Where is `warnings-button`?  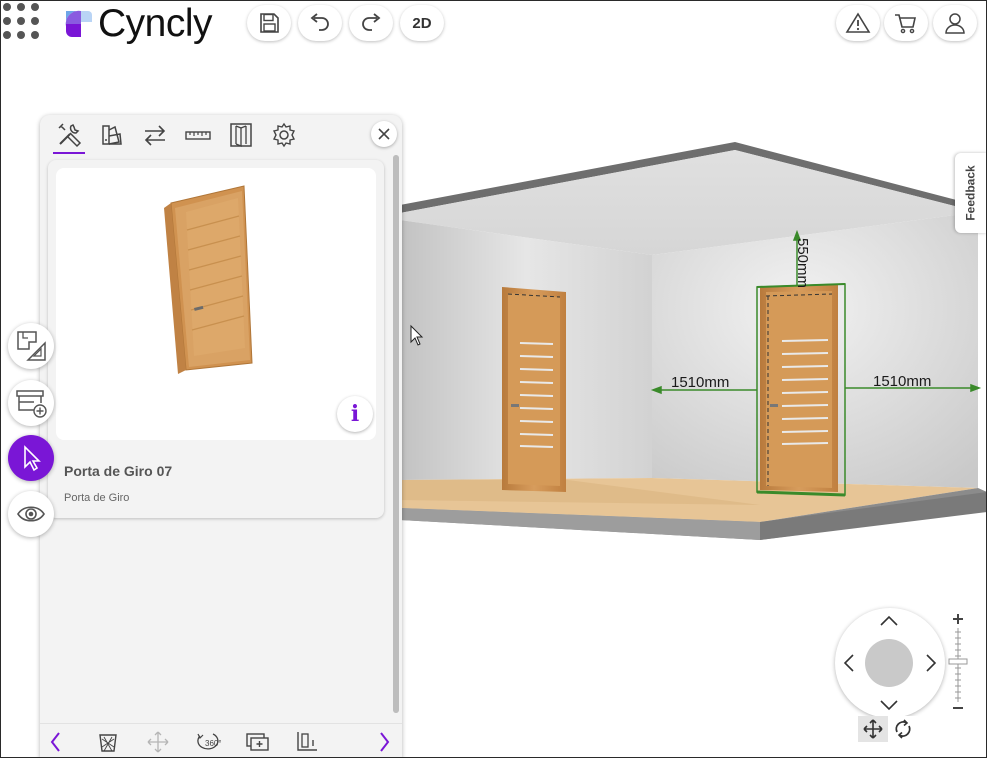
warnings-button is located at coordinates (858, 23).